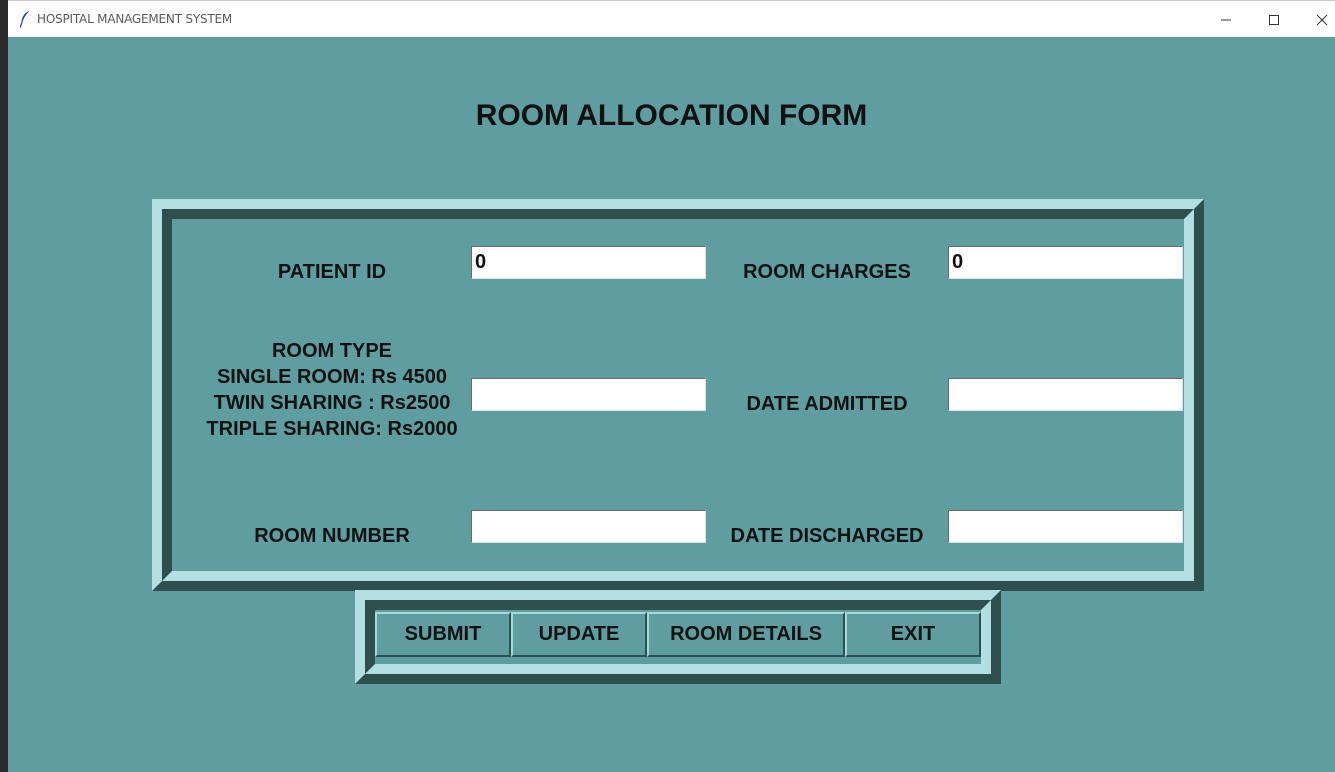 The width and height of the screenshot is (1335, 772). I want to click on maximize-button, so click(1274, 19).